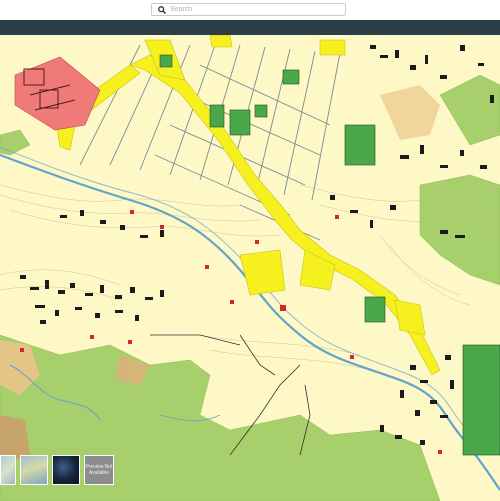  Describe the element at coordinates (8, 470) in the screenshot. I see `thumbnail-terrain` at that location.